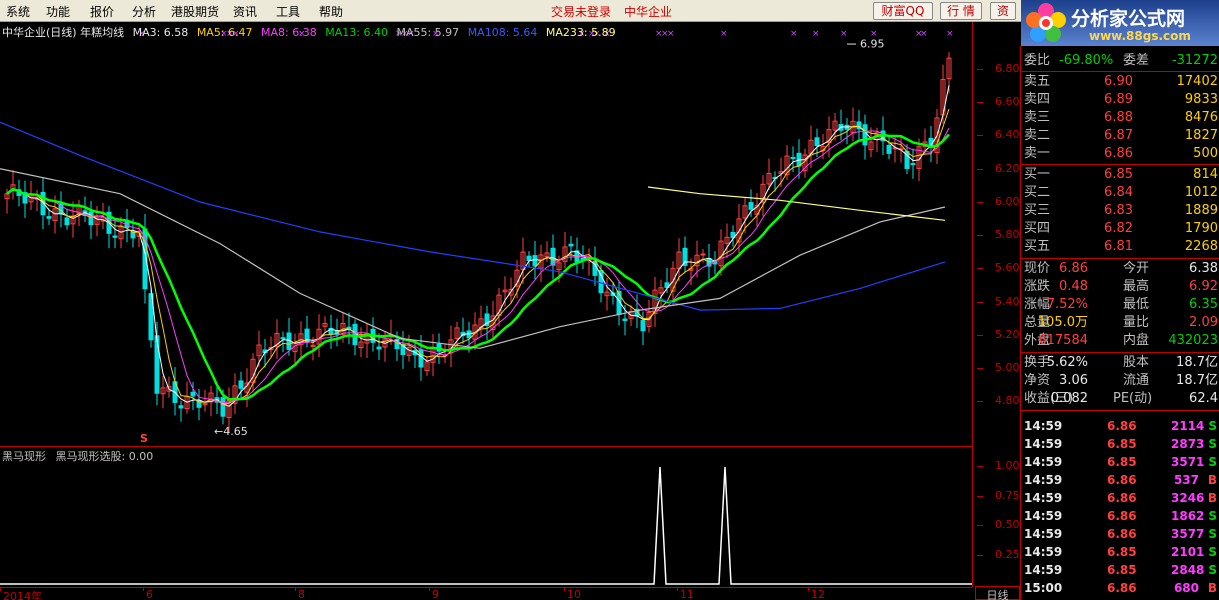 The image size is (1219, 600). Describe the element at coordinates (1205, 153) in the screenshot. I see `ask-volume: 500` at that location.